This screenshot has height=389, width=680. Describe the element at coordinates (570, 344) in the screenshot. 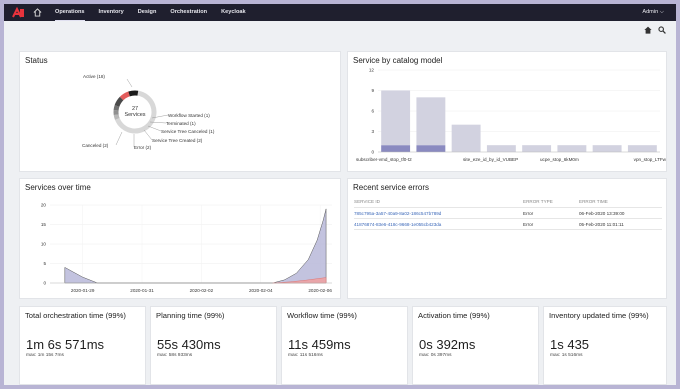

I see `metric-value: 1s 435` at that location.